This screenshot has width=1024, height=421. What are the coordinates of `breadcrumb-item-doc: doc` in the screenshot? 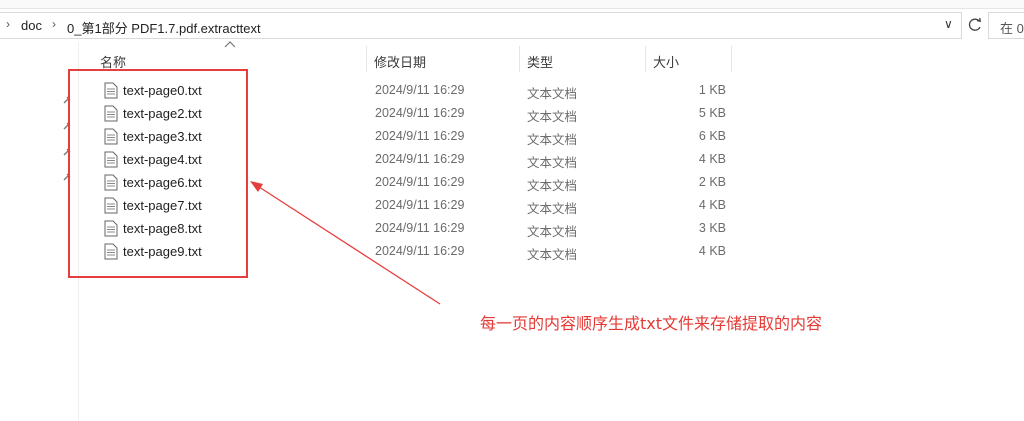 It's located at (31, 25).